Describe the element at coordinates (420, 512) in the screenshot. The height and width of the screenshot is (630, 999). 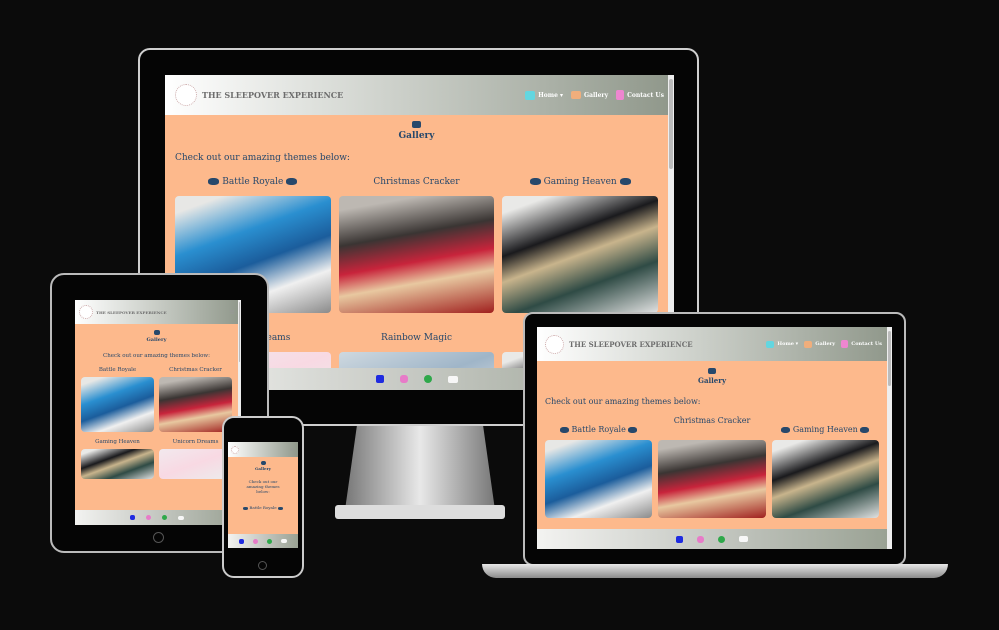
I see `monitor-base` at that location.